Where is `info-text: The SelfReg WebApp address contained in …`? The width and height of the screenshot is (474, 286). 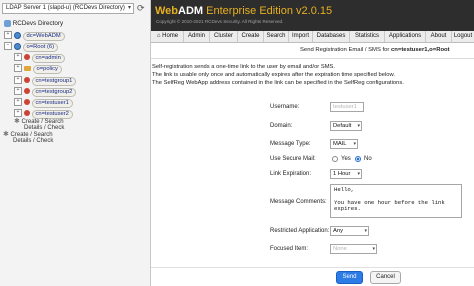 info-text: The SelfReg WebApp address contained in … is located at coordinates (278, 83).